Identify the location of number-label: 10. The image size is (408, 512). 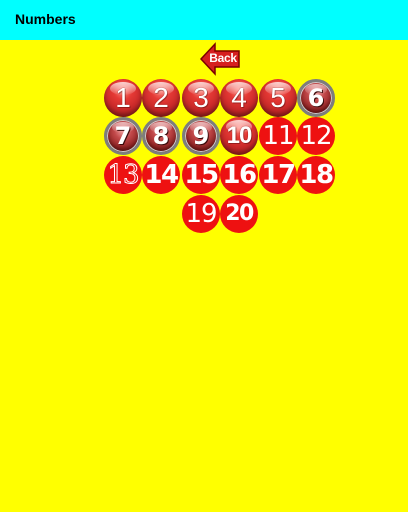
(239, 135).